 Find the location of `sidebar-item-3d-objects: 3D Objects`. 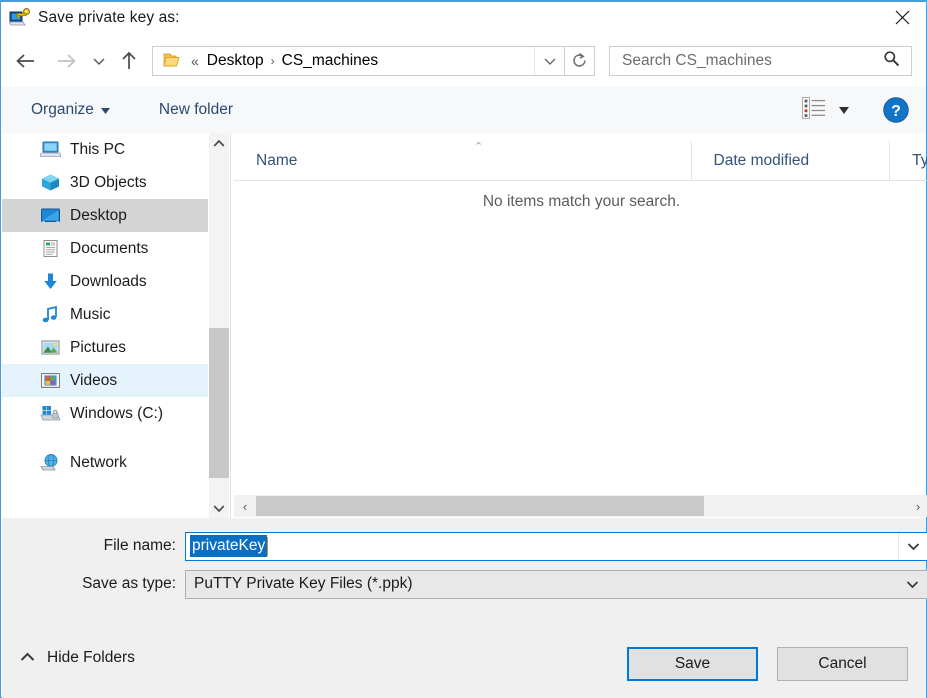

sidebar-item-3d-objects: 3D Objects is located at coordinates (105, 182).